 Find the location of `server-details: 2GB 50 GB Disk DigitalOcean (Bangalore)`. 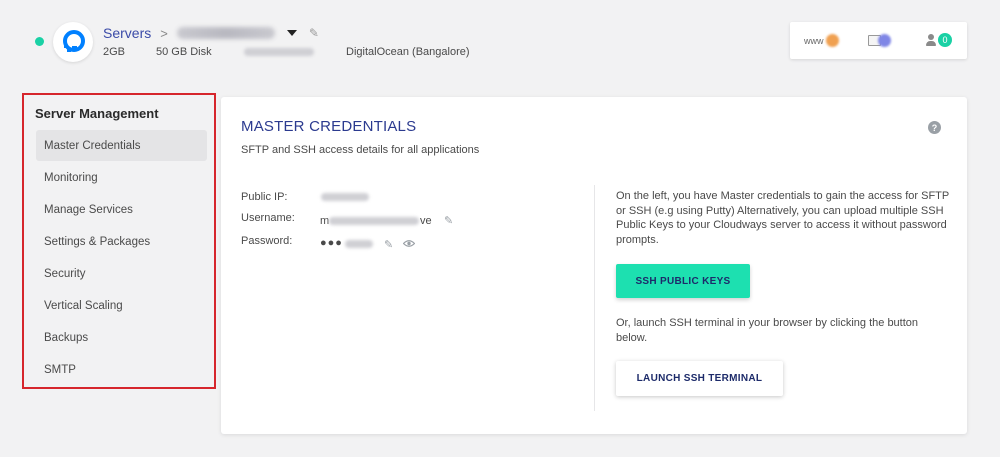

server-details: 2GB 50 GB Disk DigitalOcean (Bangalore) is located at coordinates (286, 52).